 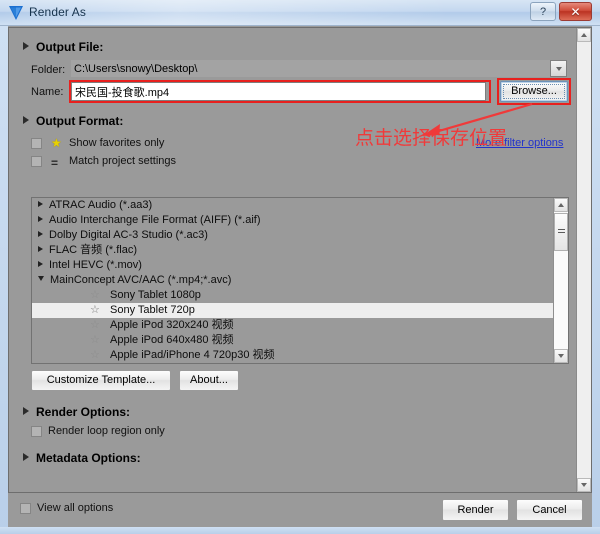 What do you see at coordinates (596, 280) in the screenshot?
I see `window-border-right` at bounding box center [596, 280].